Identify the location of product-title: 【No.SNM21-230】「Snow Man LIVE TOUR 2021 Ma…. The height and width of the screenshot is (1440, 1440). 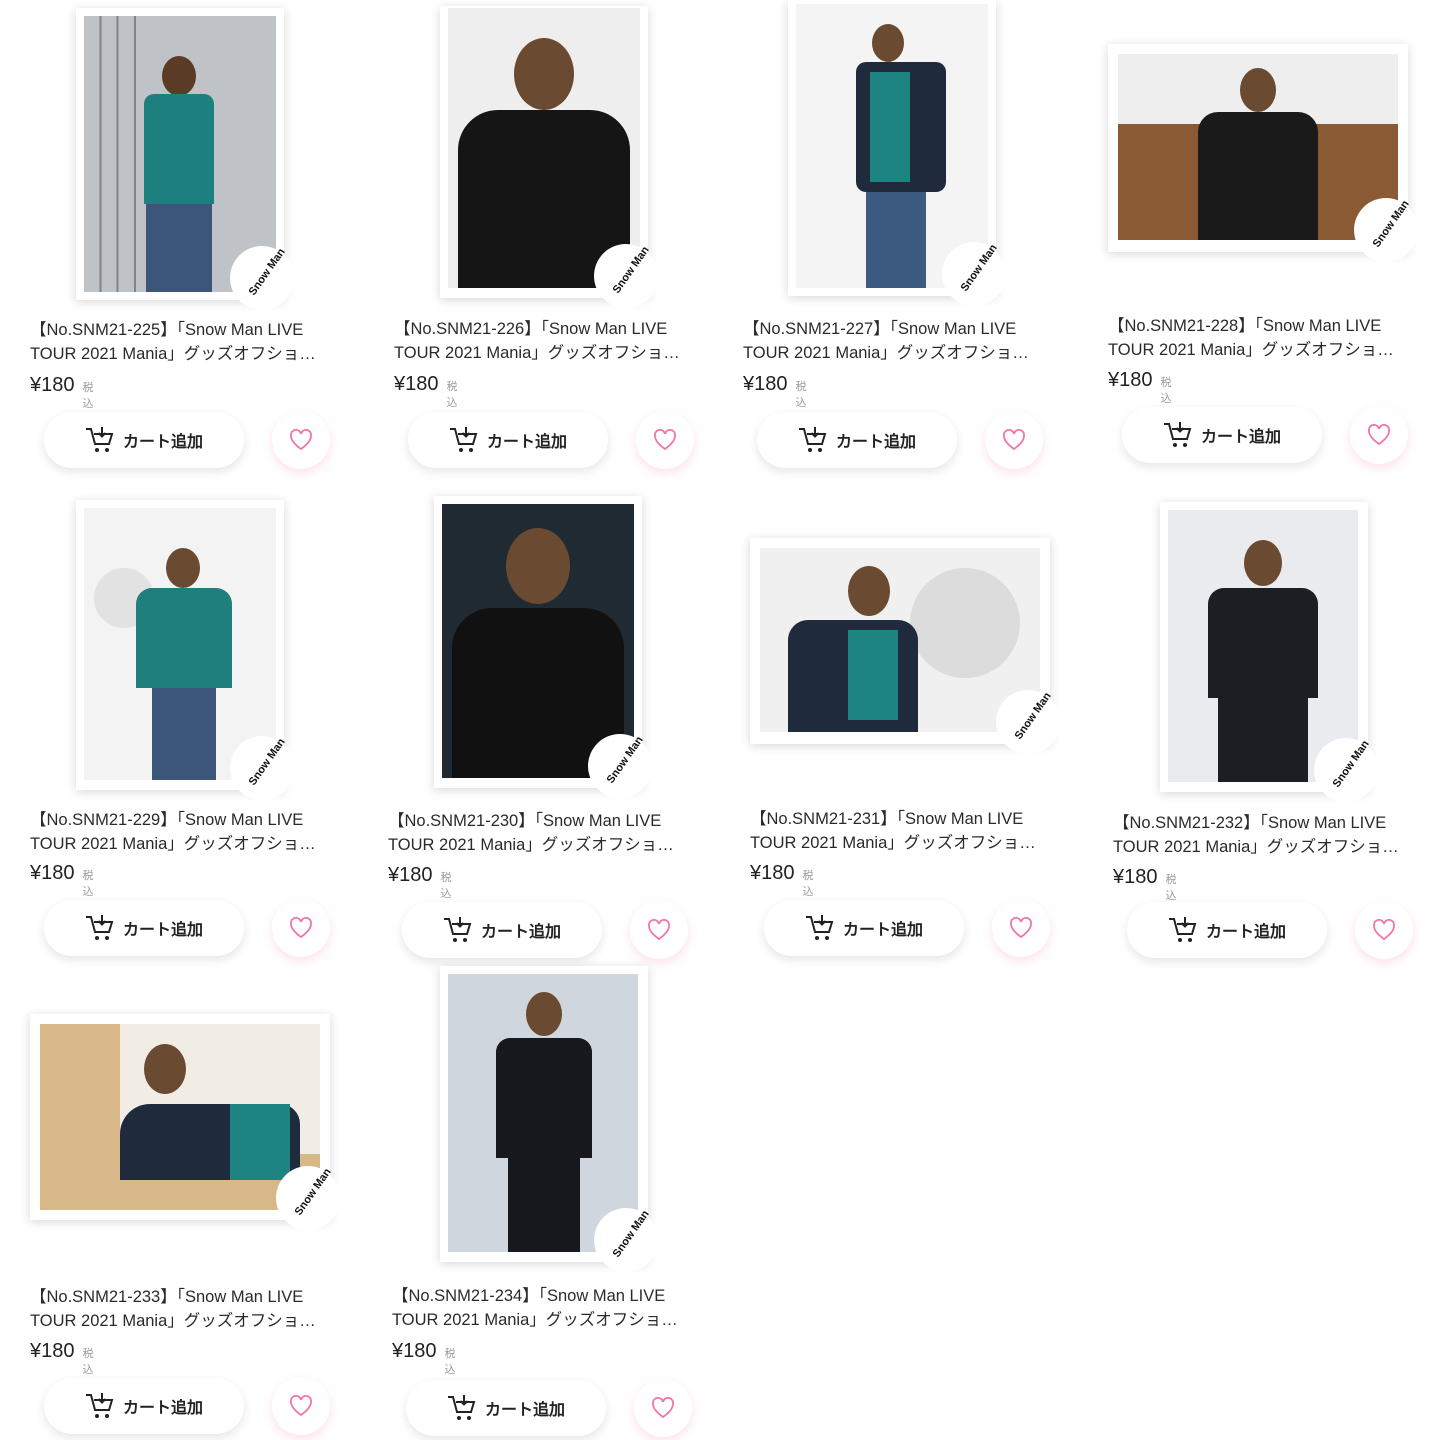
(543, 833).